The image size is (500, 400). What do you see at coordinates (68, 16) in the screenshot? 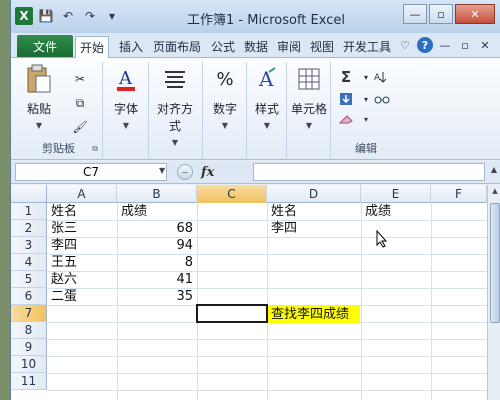
I see `undo-icon: ↶` at bounding box center [68, 16].